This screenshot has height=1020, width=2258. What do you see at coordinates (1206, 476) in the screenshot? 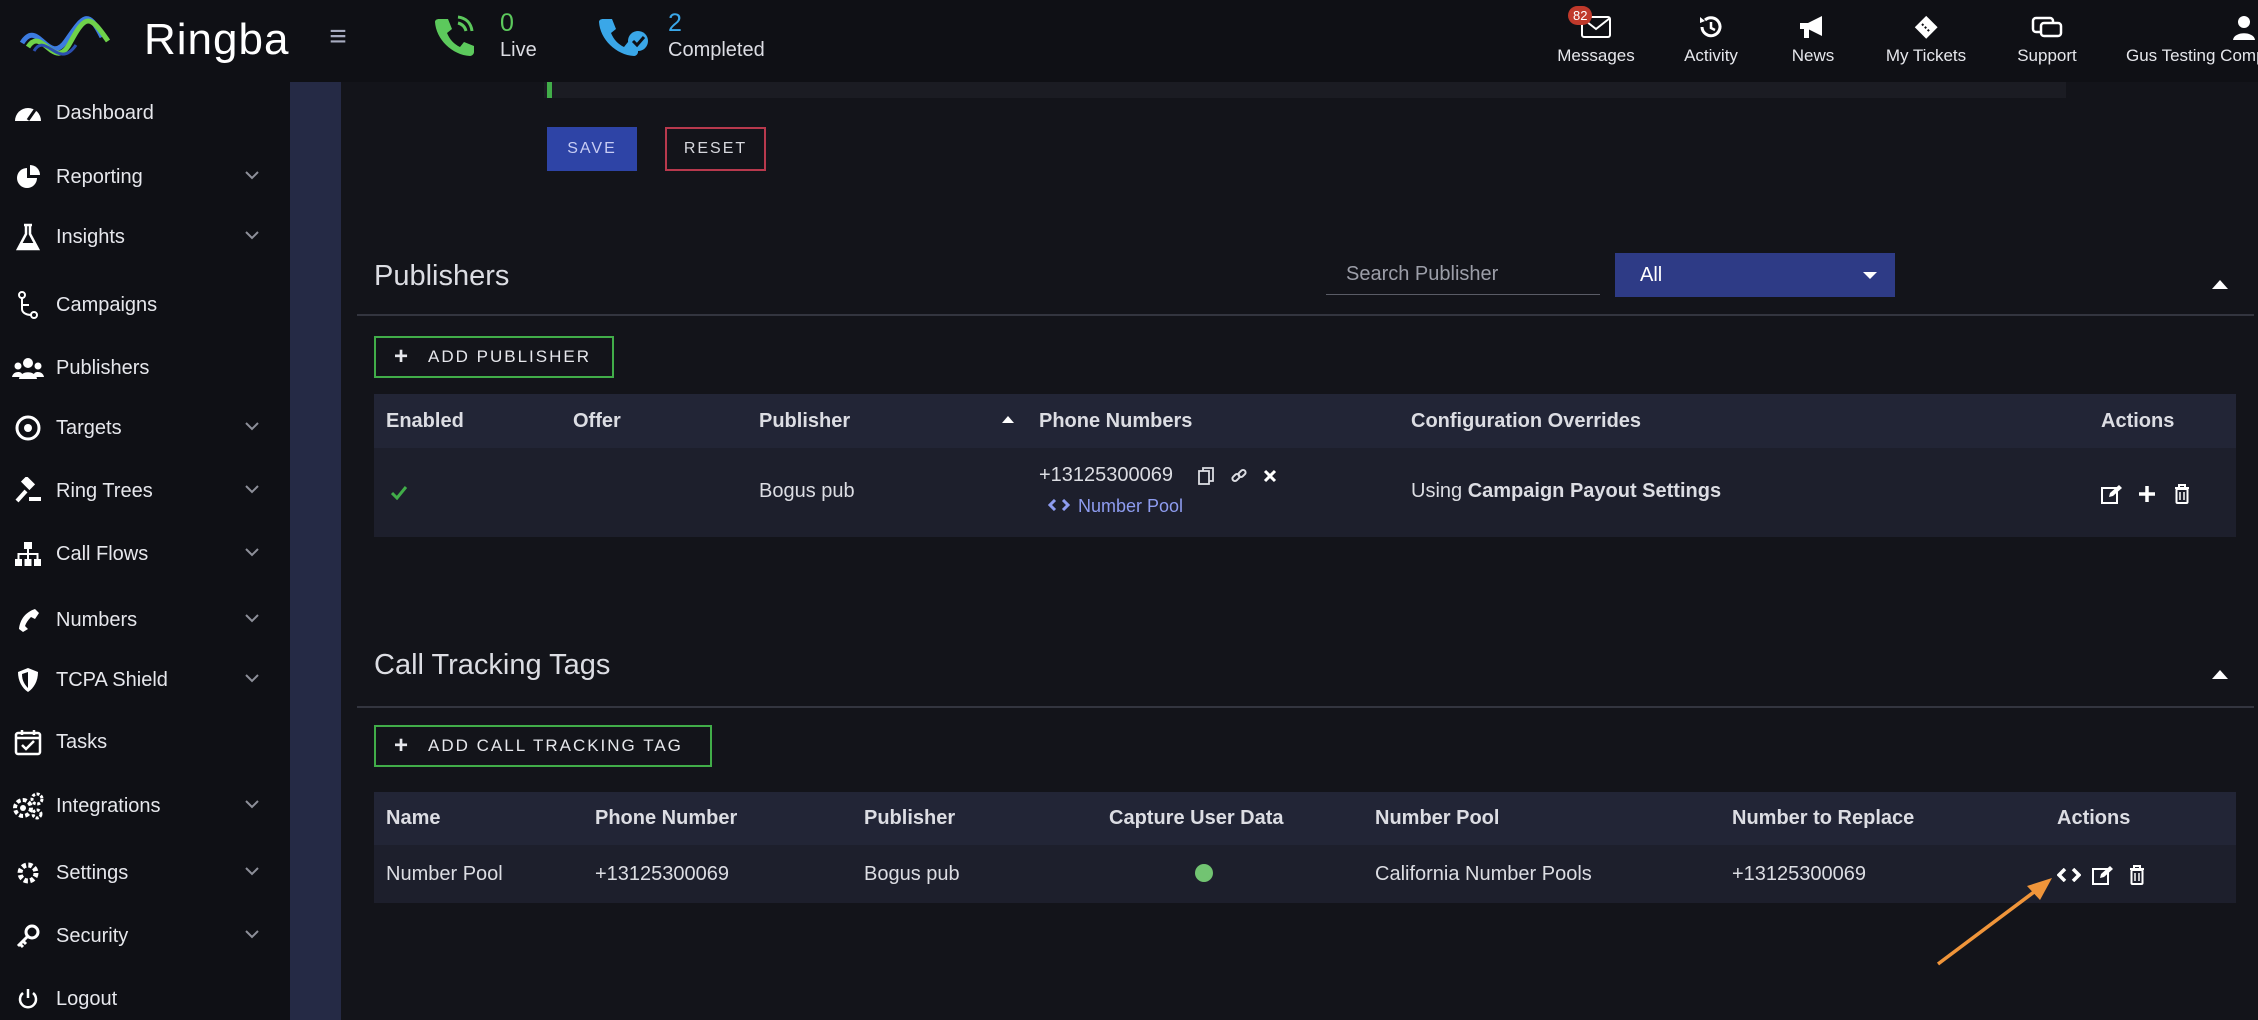
I see `copy-icon` at bounding box center [1206, 476].